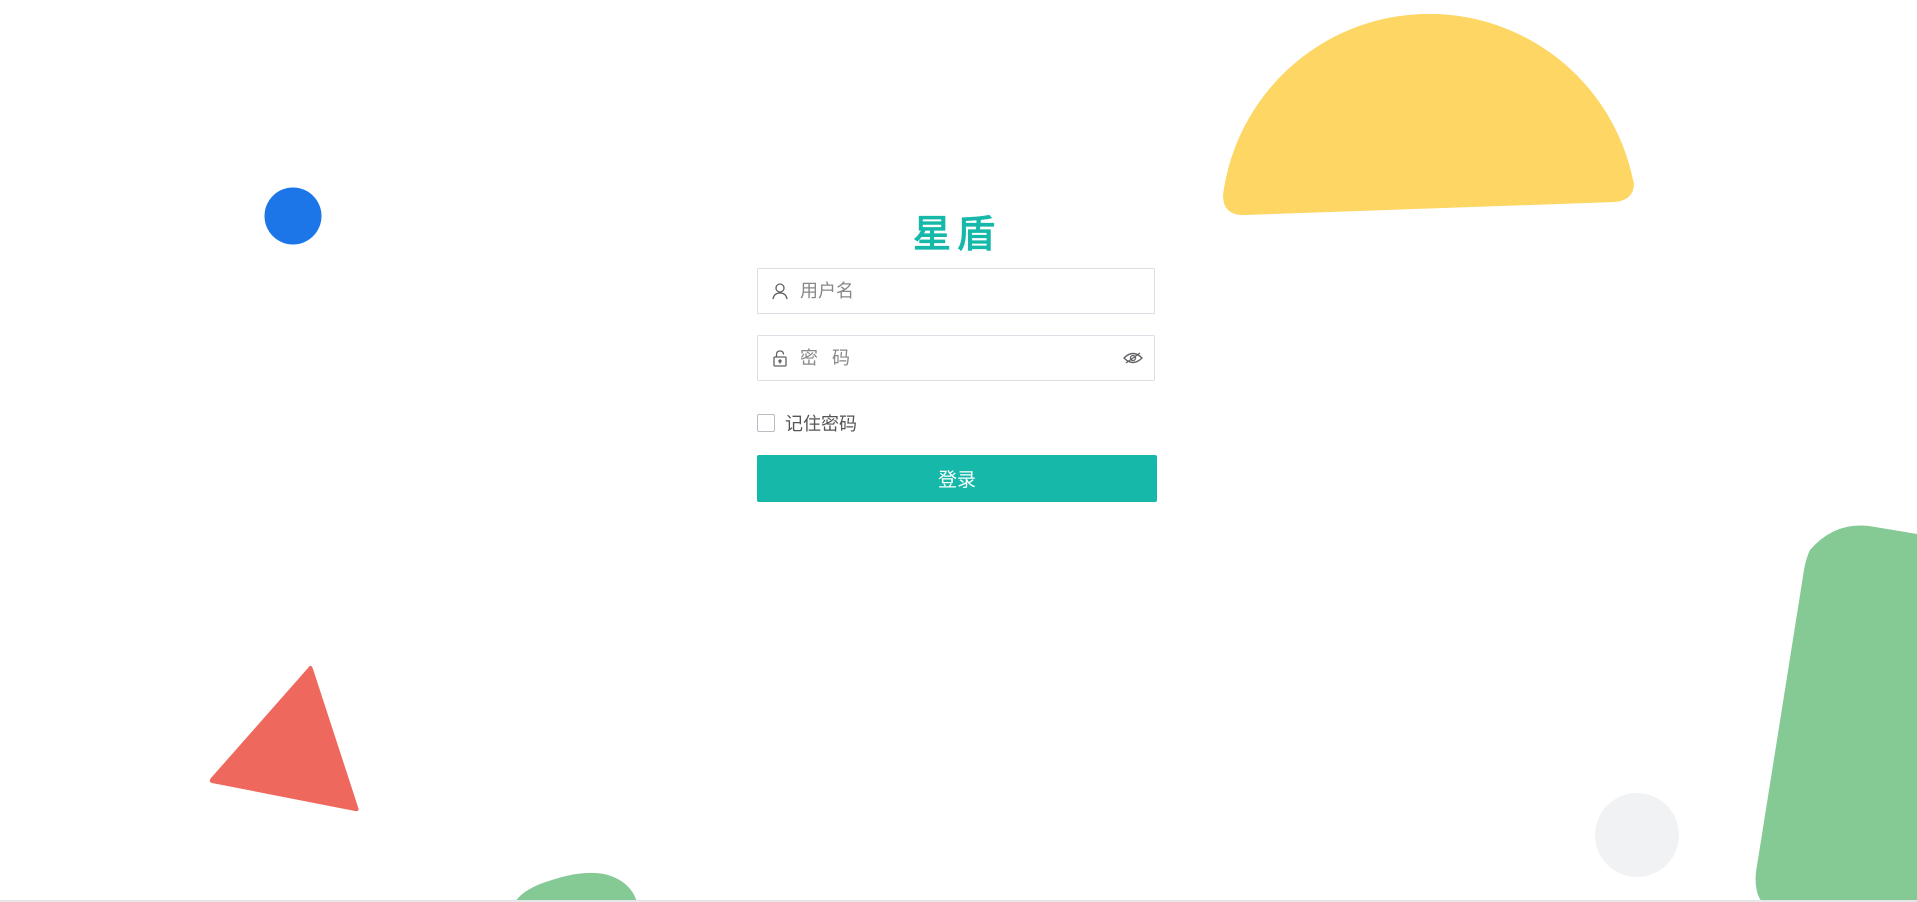 The image size is (1917, 902). I want to click on password-input, so click(956, 358).